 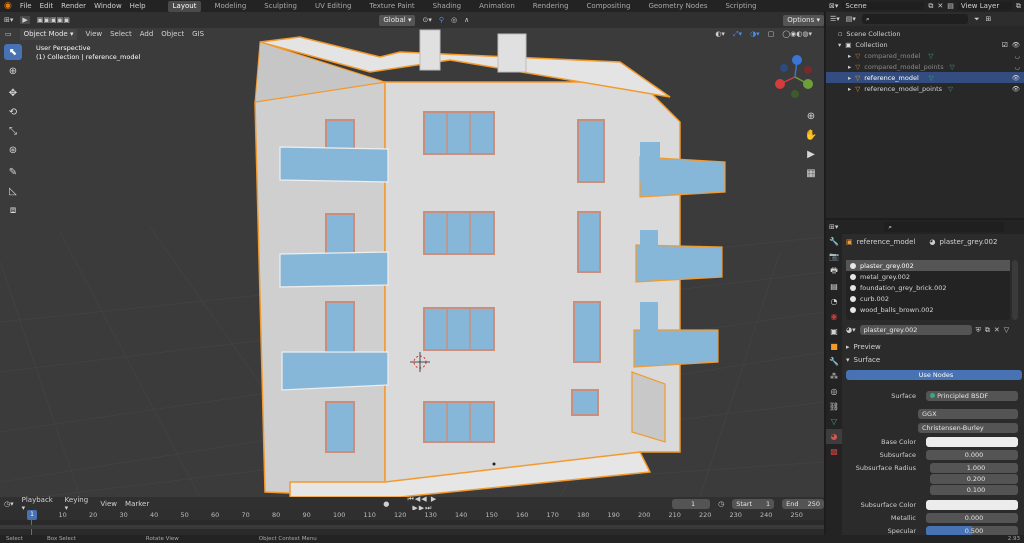 What do you see at coordinates (883, 6) in the screenshot?
I see `scene-name: Scene` at bounding box center [883, 6].